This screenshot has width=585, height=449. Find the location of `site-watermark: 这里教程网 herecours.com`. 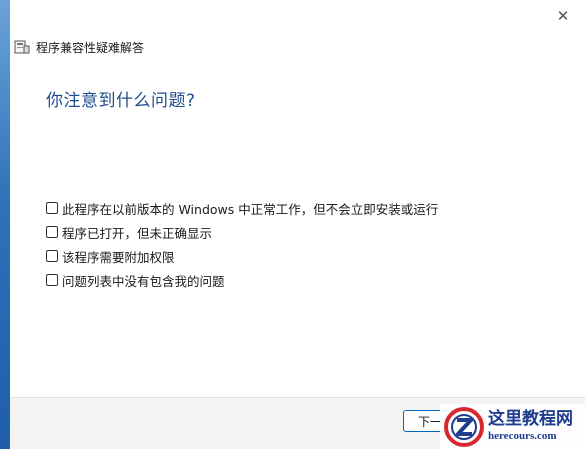

site-watermark: 这里教程网 herecours.com is located at coordinates (512, 426).